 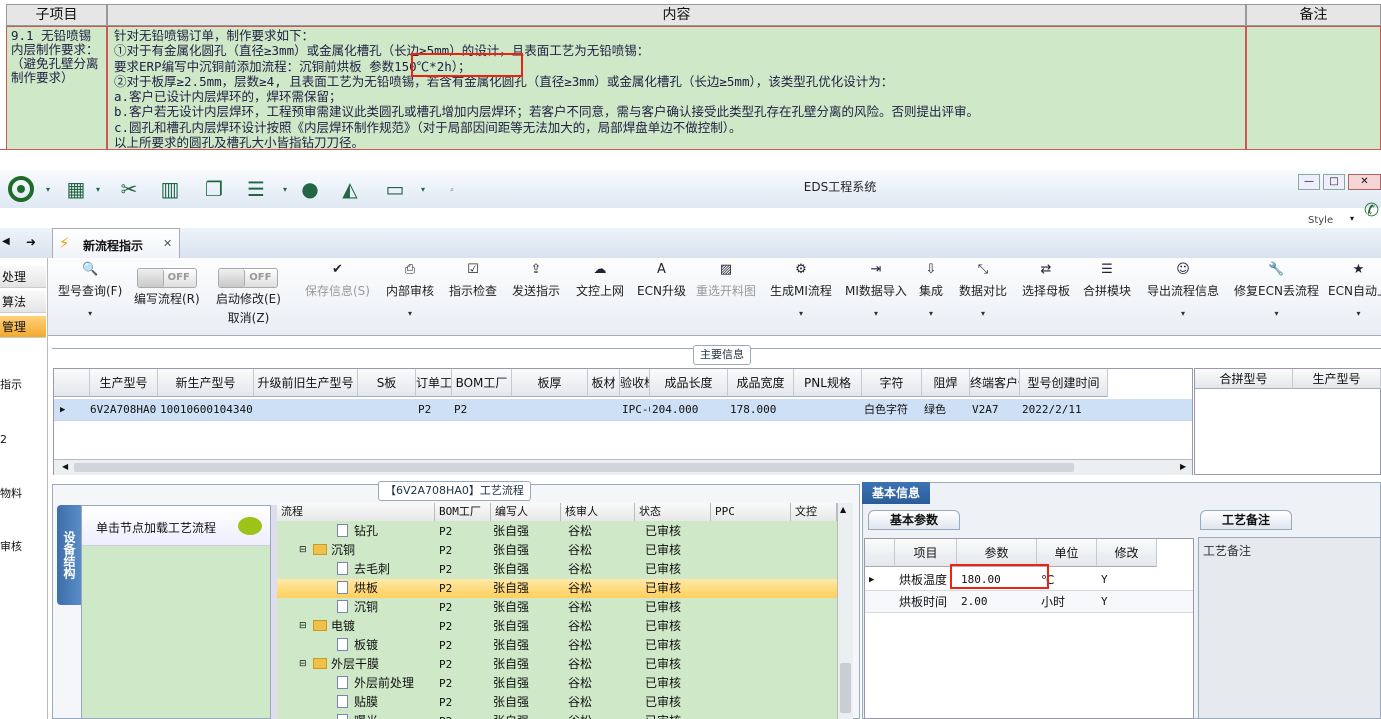 I want to click on column-header: 升级前旧生产型号, so click(x=306, y=383).